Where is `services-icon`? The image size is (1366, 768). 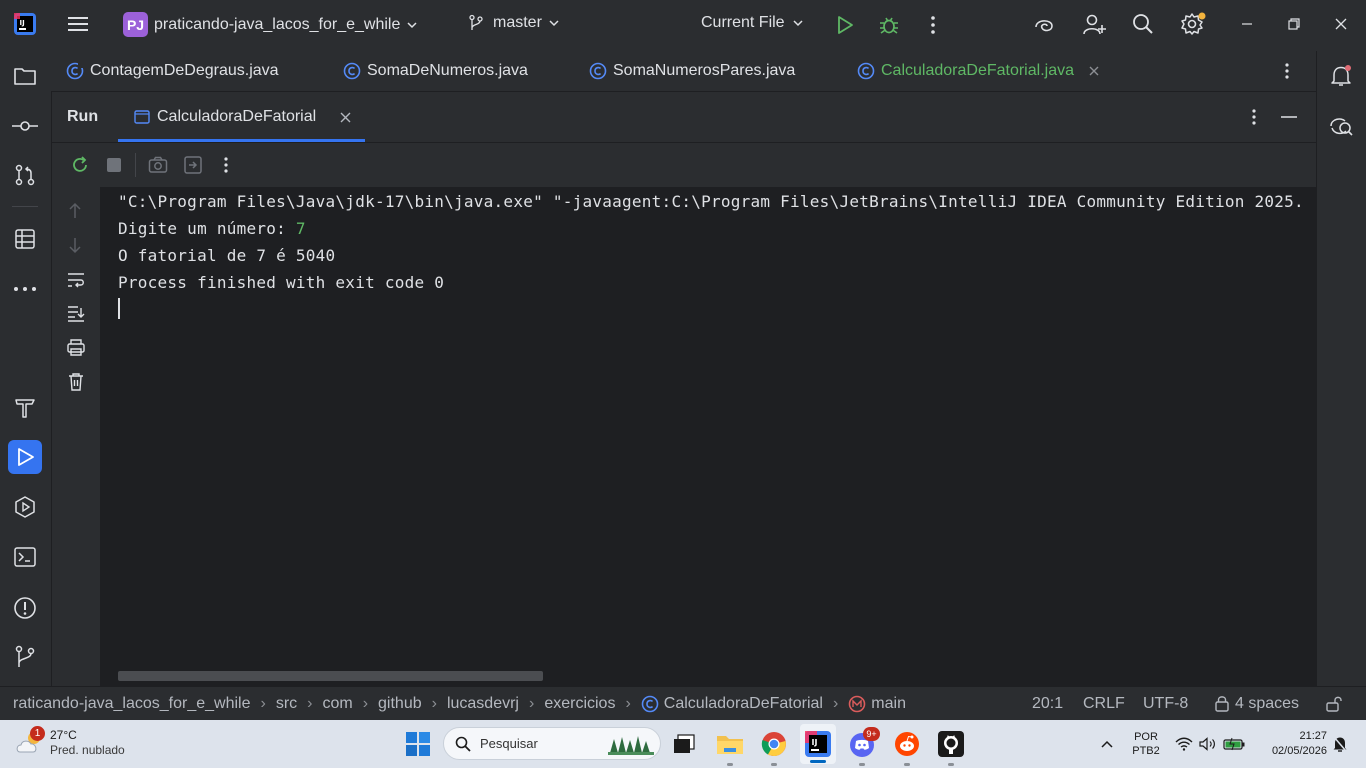 services-icon is located at coordinates (25, 507).